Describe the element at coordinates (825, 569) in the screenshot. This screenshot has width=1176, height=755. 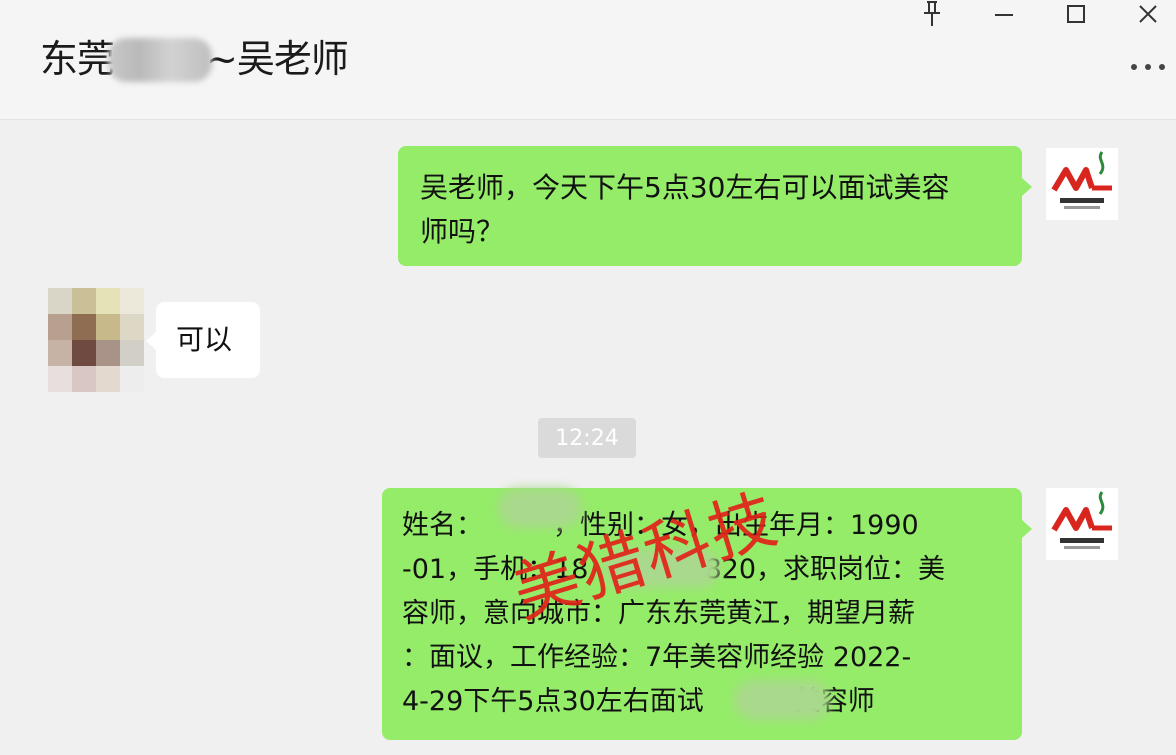
I see `job-text: 820，求职岗位：美` at that location.